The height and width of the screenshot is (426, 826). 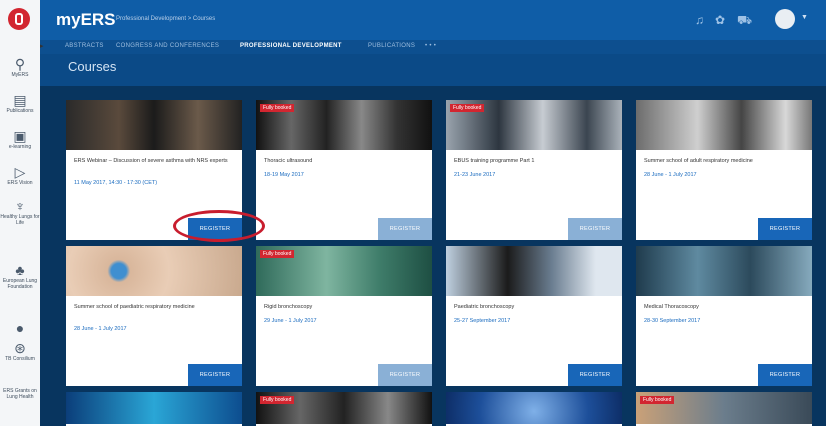 What do you see at coordinates (84, 46) in the screenshot?
I see `nav-abstracts: ABSTRACTS` at bounding box center [84, 46].